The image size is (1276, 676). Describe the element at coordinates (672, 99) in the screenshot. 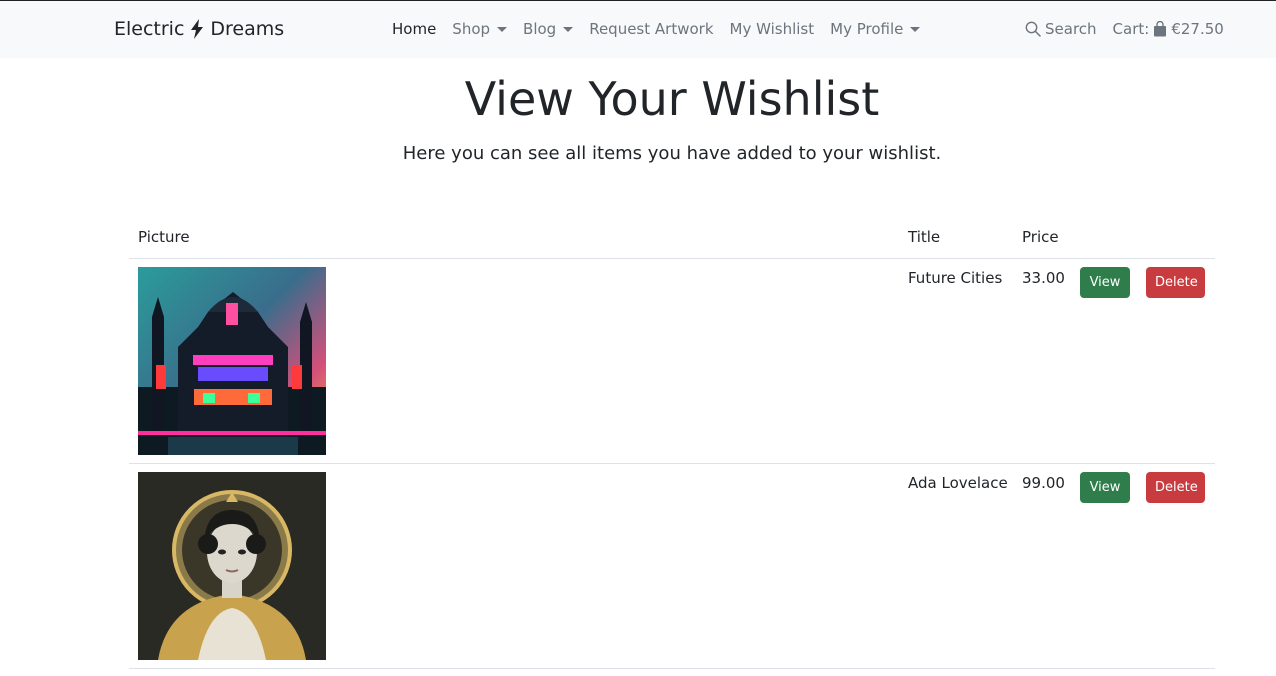

I see `page-title: View Your Wishlist` at that location.